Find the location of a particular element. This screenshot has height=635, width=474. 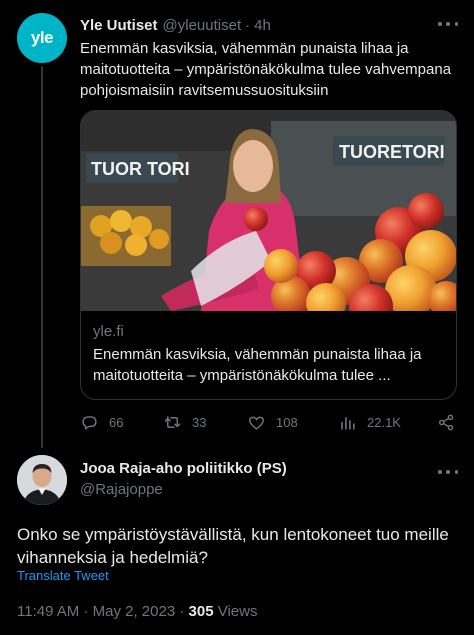

share-button is located at coordinates (451, 422).